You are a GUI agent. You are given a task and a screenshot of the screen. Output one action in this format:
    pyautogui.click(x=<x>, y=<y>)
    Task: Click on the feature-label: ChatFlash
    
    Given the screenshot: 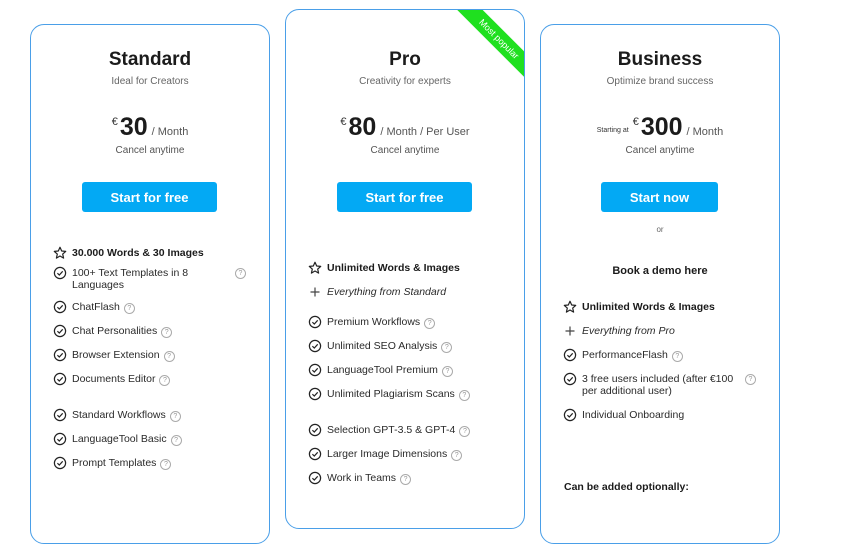 What is the action you would take?
    pyautogui.click(x=96, y=307)
    